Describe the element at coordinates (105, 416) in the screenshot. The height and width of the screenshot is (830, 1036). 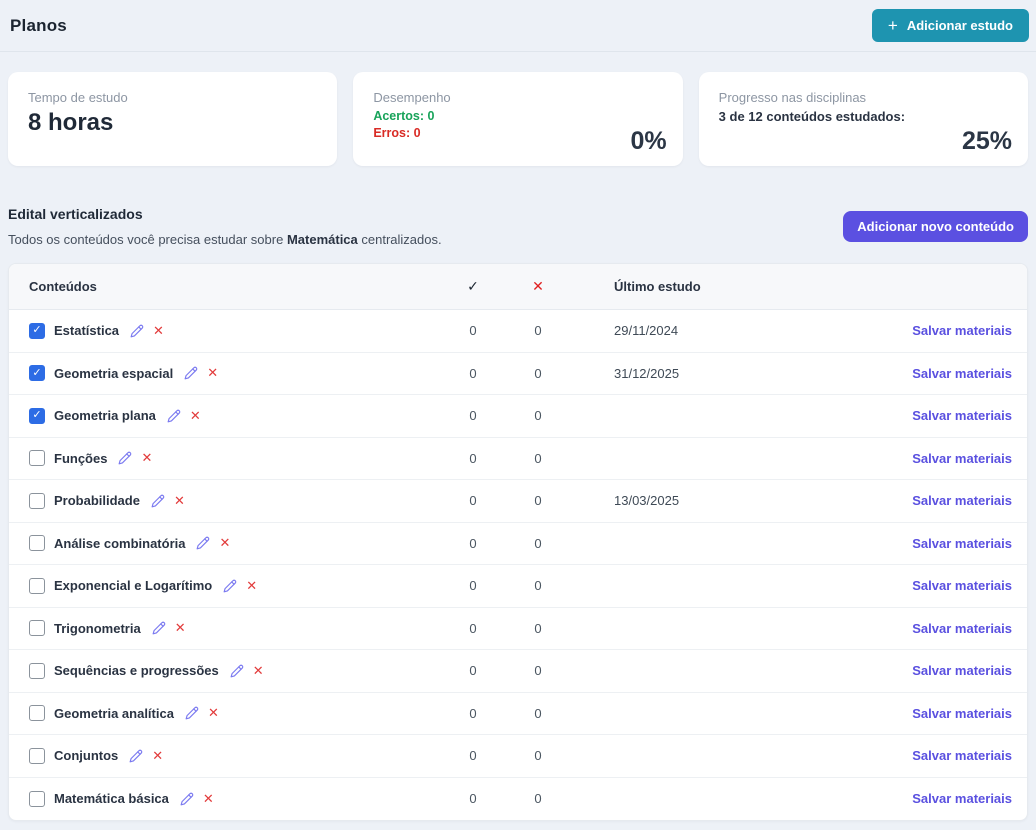
I see `row-label: Geometria plana` at that location.